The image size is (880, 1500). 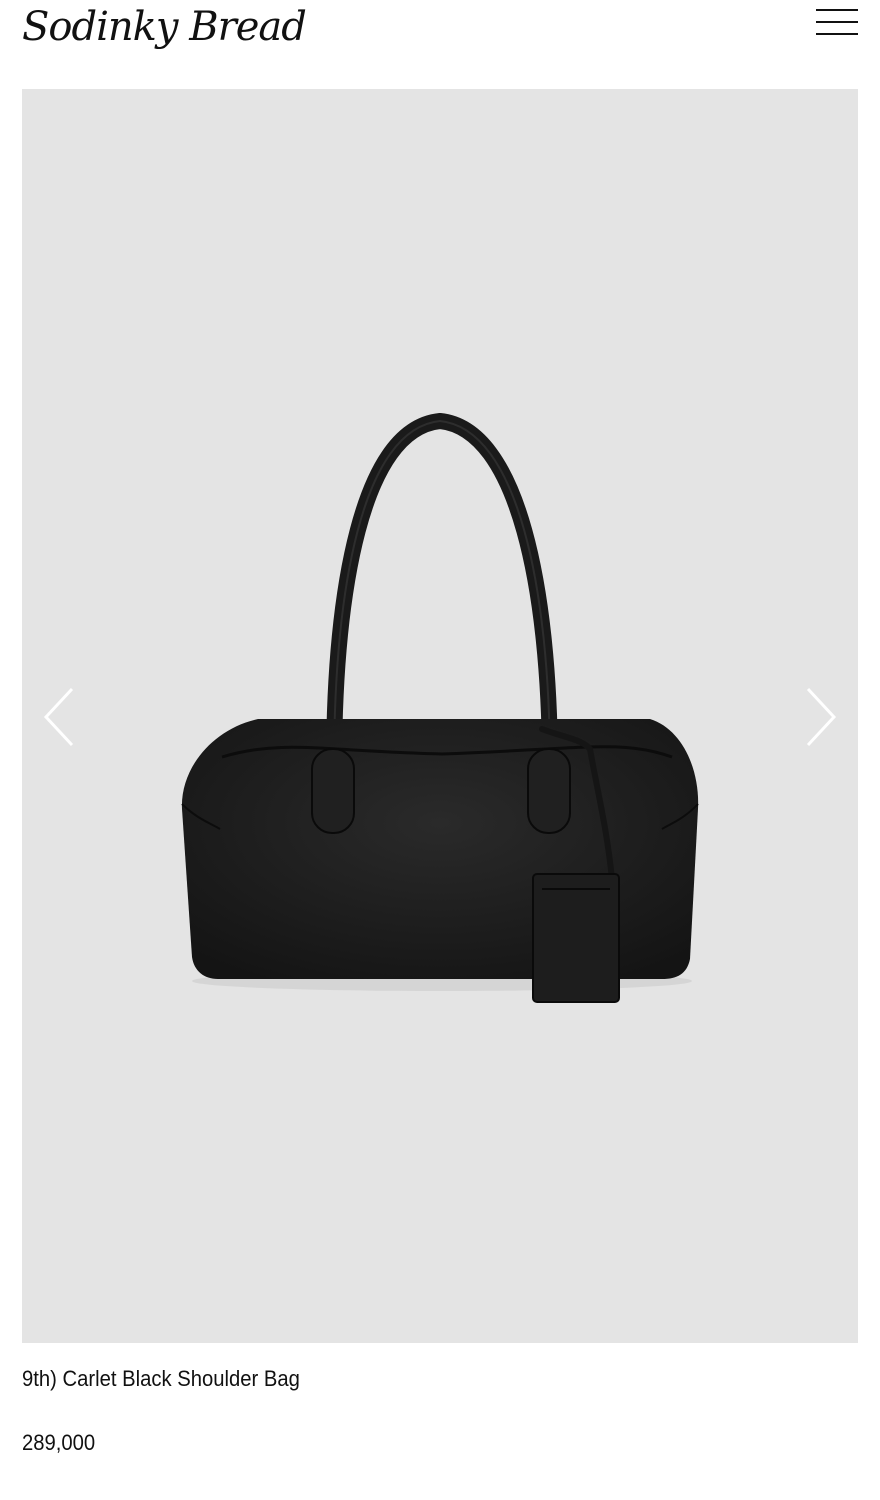 I want to click on chevron-left-icon, so click(x=58, y=717).